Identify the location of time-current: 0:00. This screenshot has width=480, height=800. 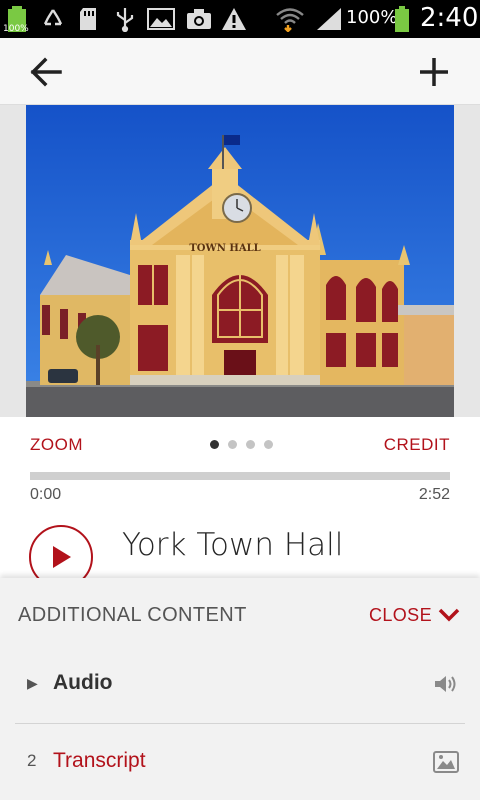
(46, 494).